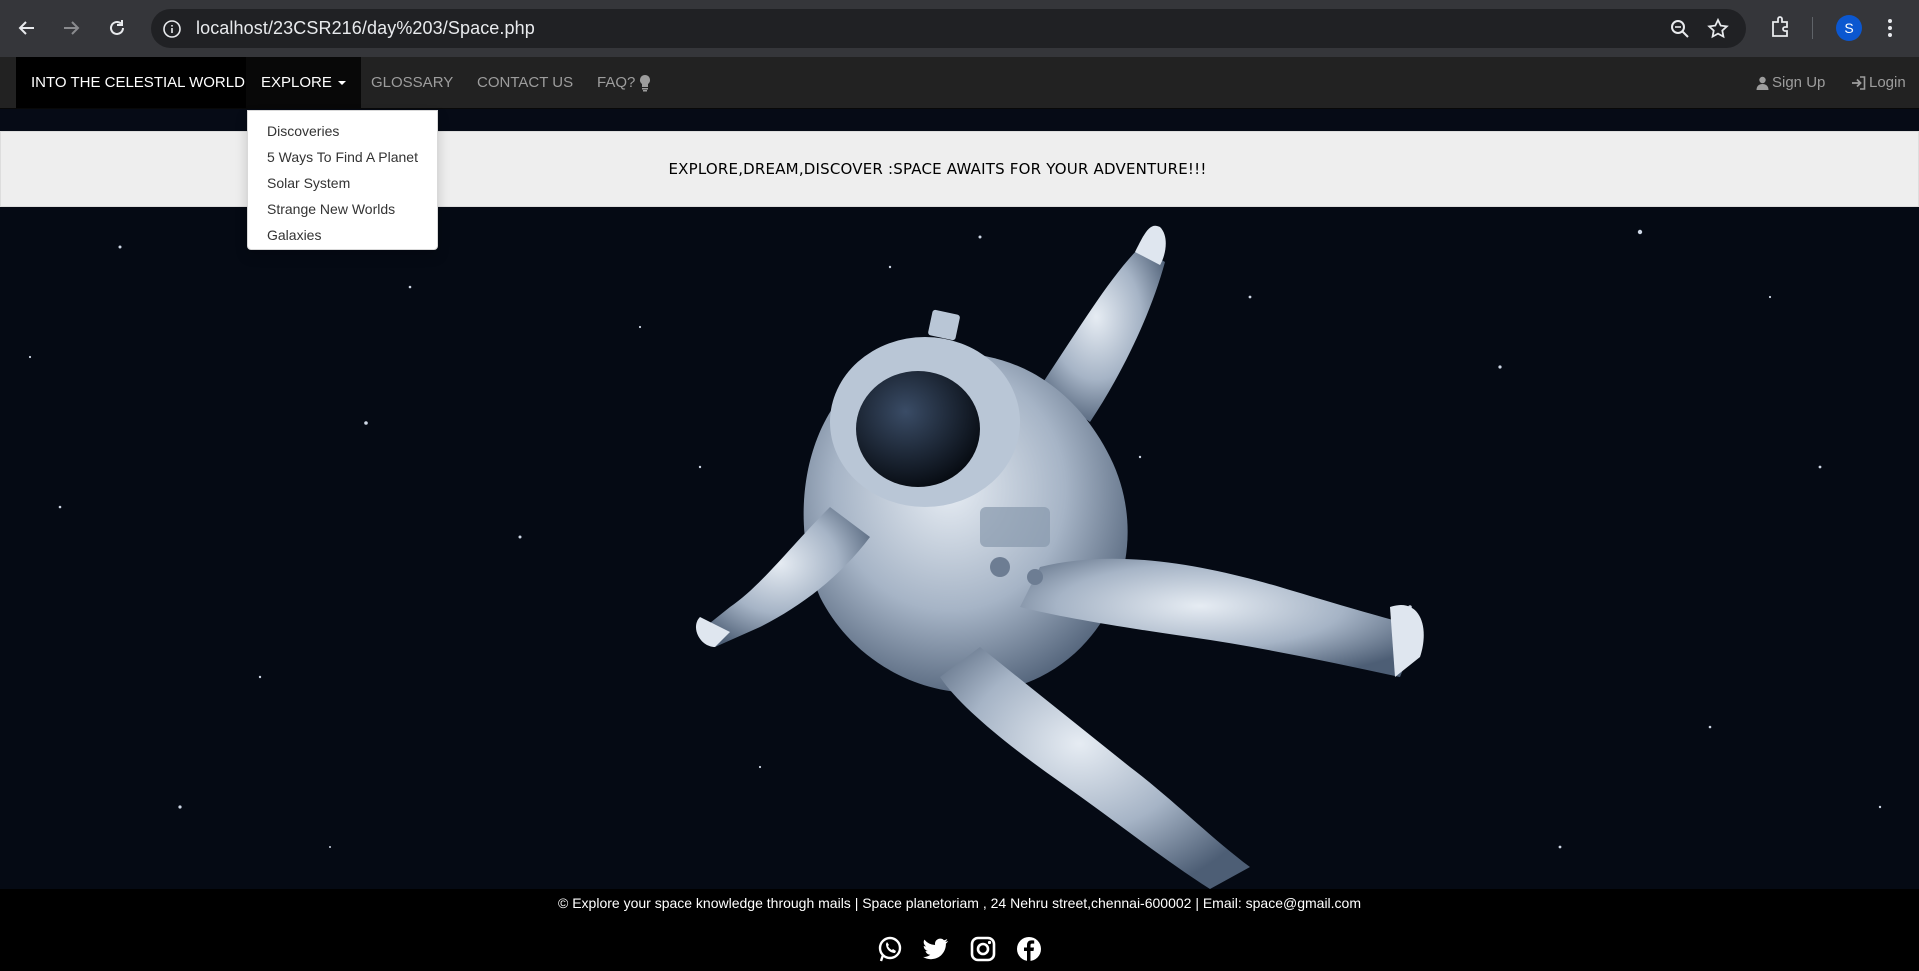  I want to click on site-info-icon, so click(172, 29).